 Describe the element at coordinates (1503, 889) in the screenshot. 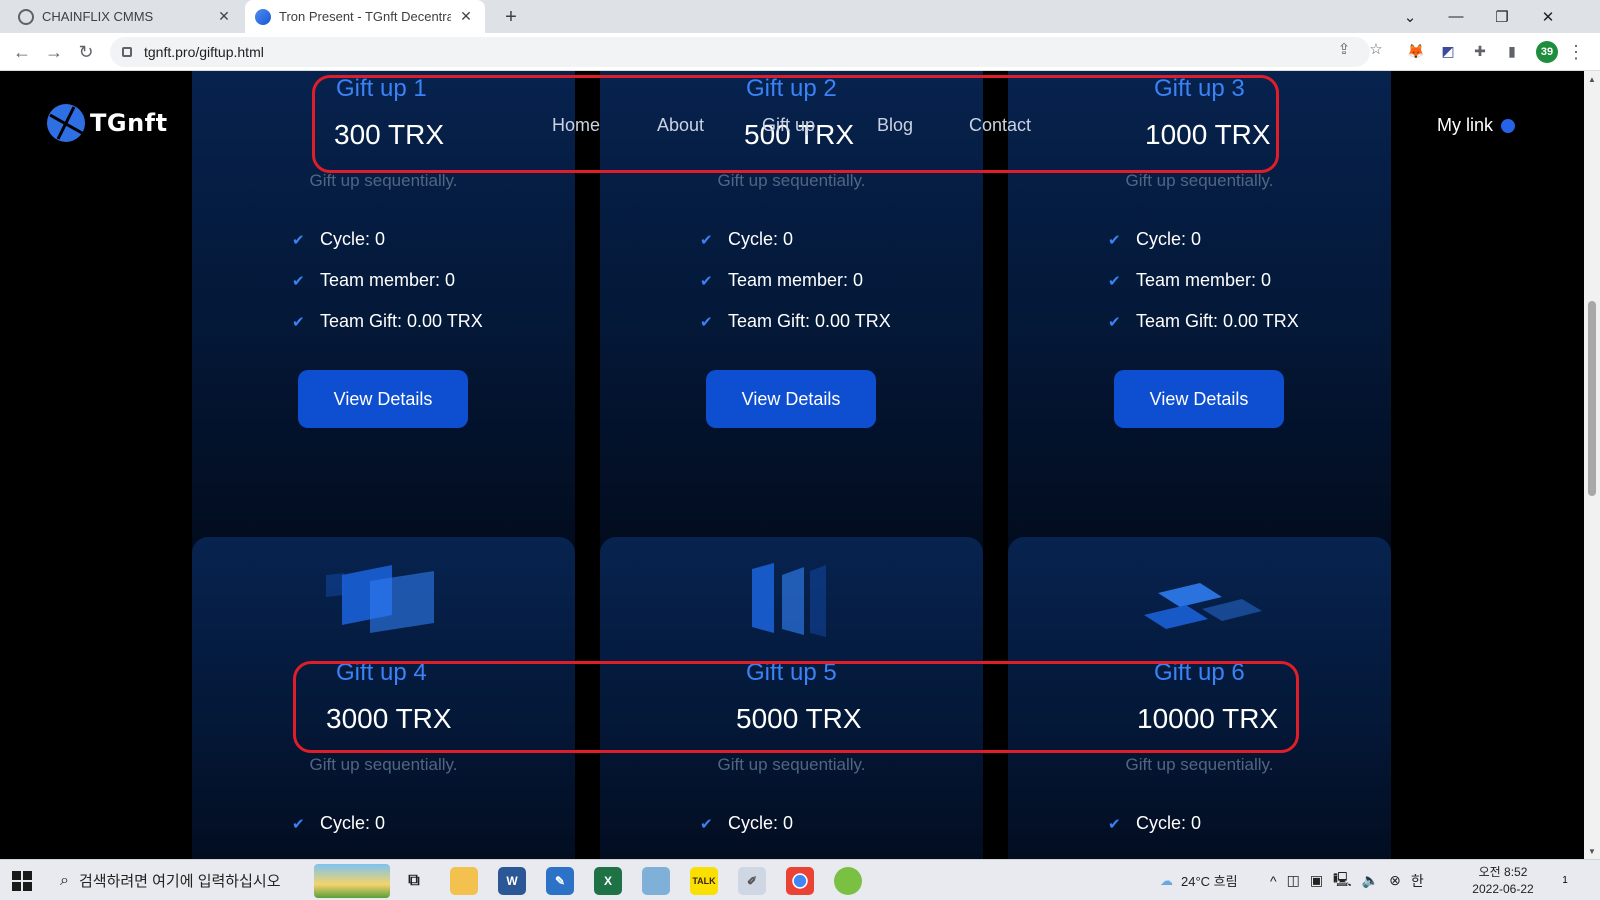

I see `date-text: 2022-06-22` at that location.